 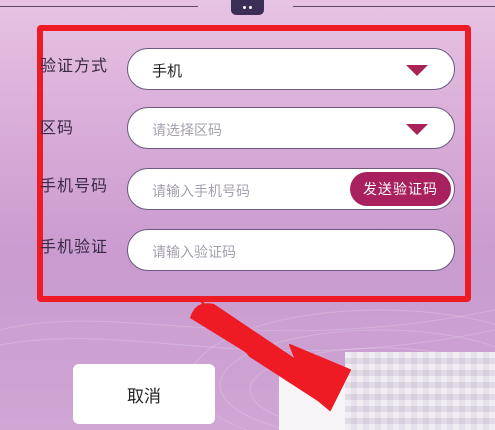 I want to click on method-label: 验证方式, so click(x=74, y=65).